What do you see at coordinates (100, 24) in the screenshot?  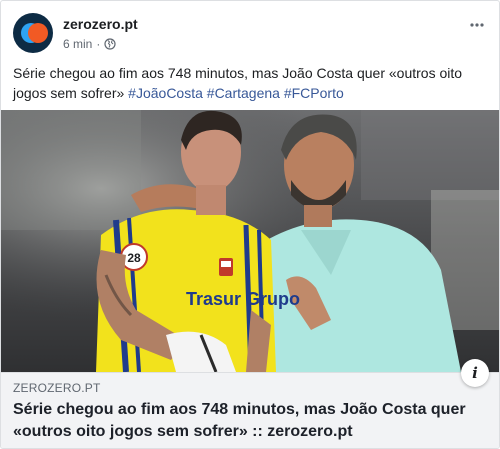 I see `page-name-link: zerozero.pt` at bounding box center [100, 24].